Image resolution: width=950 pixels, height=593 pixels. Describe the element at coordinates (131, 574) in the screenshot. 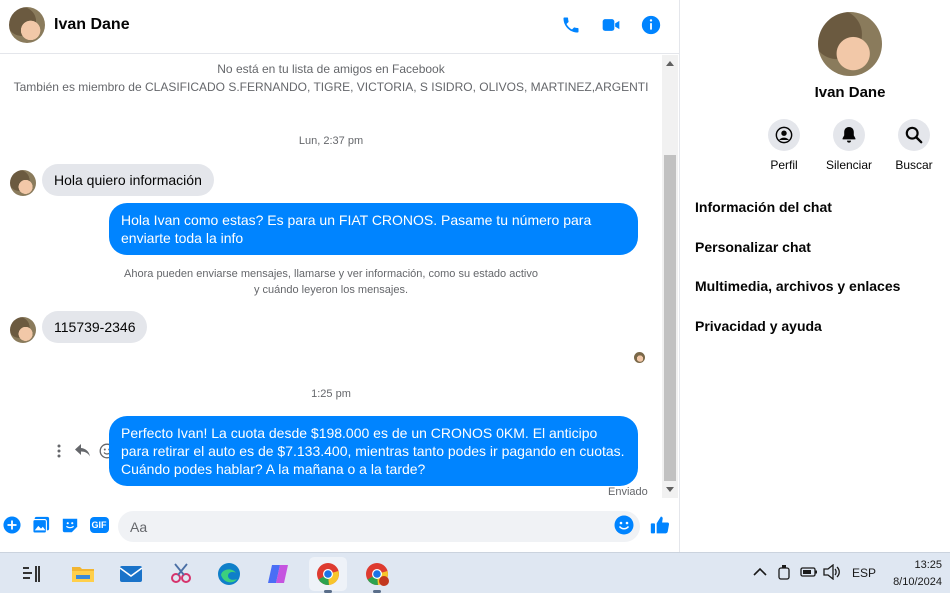

I see `mail-icon` at that location.